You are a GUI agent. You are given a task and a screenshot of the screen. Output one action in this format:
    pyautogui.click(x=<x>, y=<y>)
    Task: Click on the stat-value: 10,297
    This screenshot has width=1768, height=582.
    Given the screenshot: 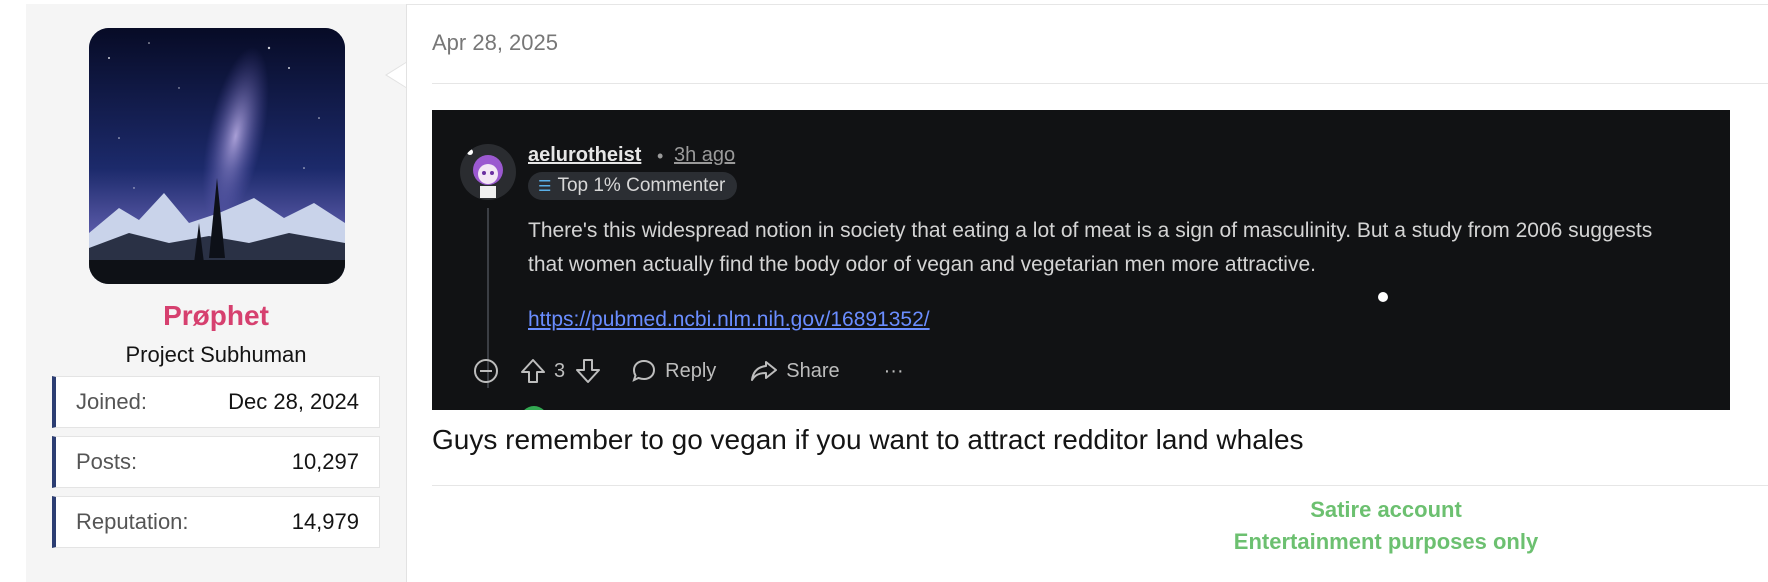 What is the action you would take?
    pyautogui.click(x=325, y=461)
    